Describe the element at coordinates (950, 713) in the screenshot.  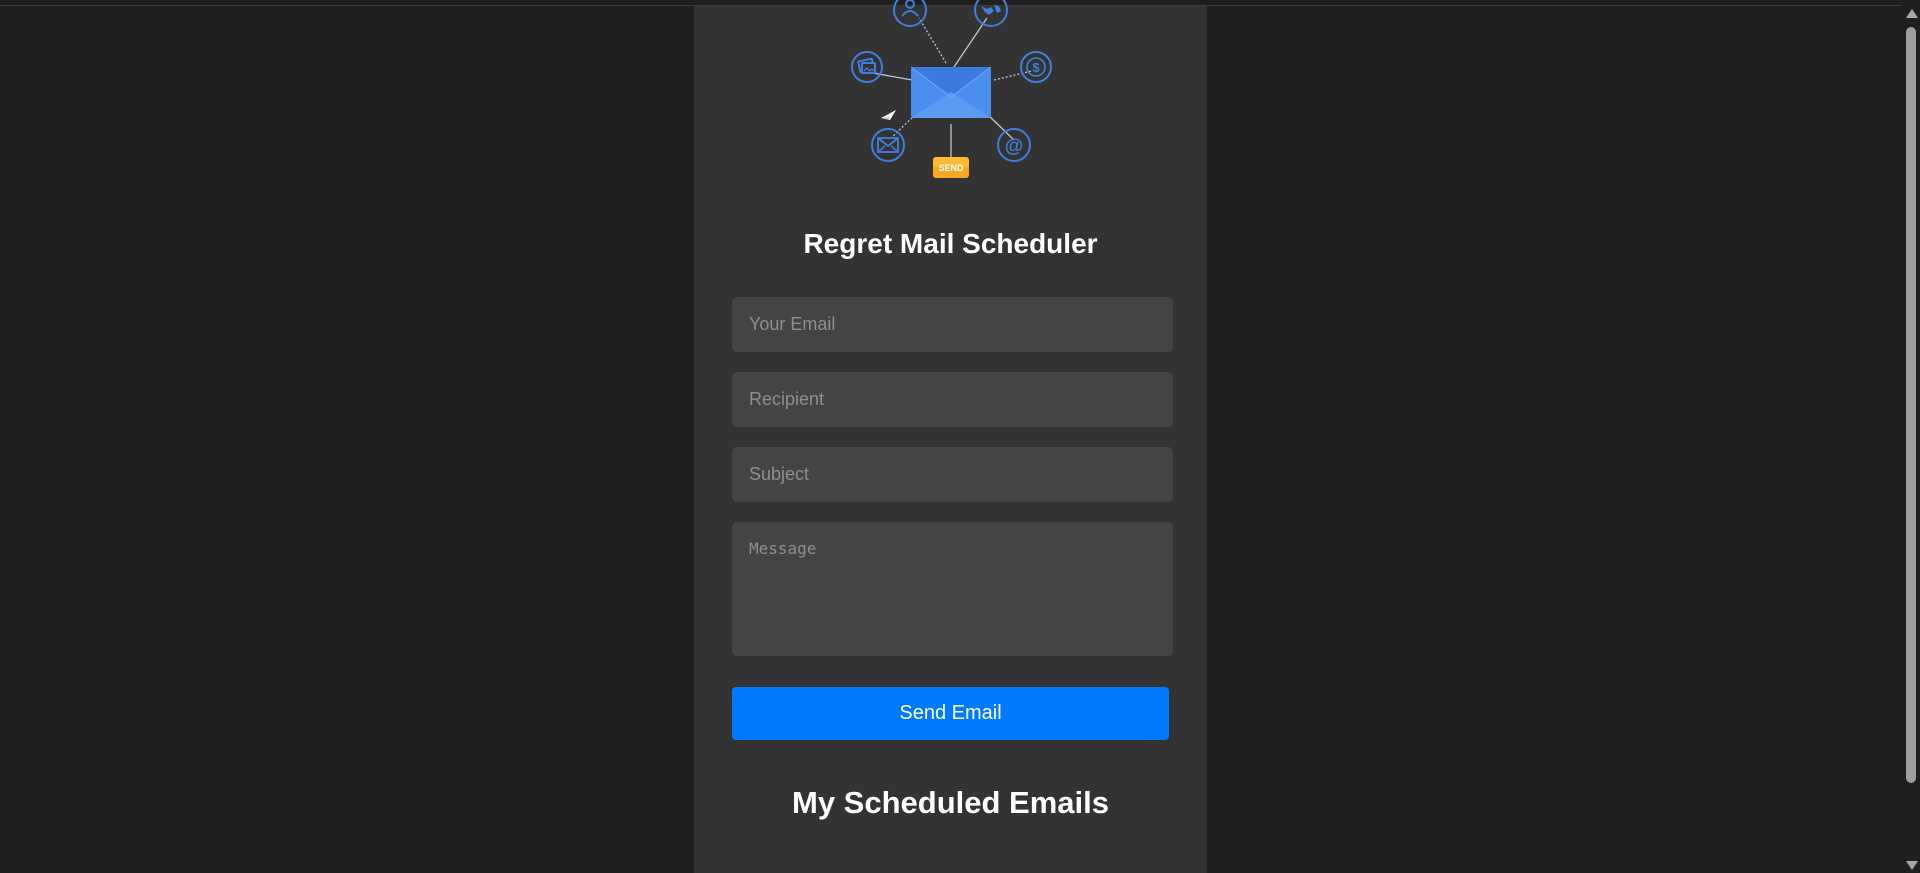
I see `send-email-button: Send Email` at that location.